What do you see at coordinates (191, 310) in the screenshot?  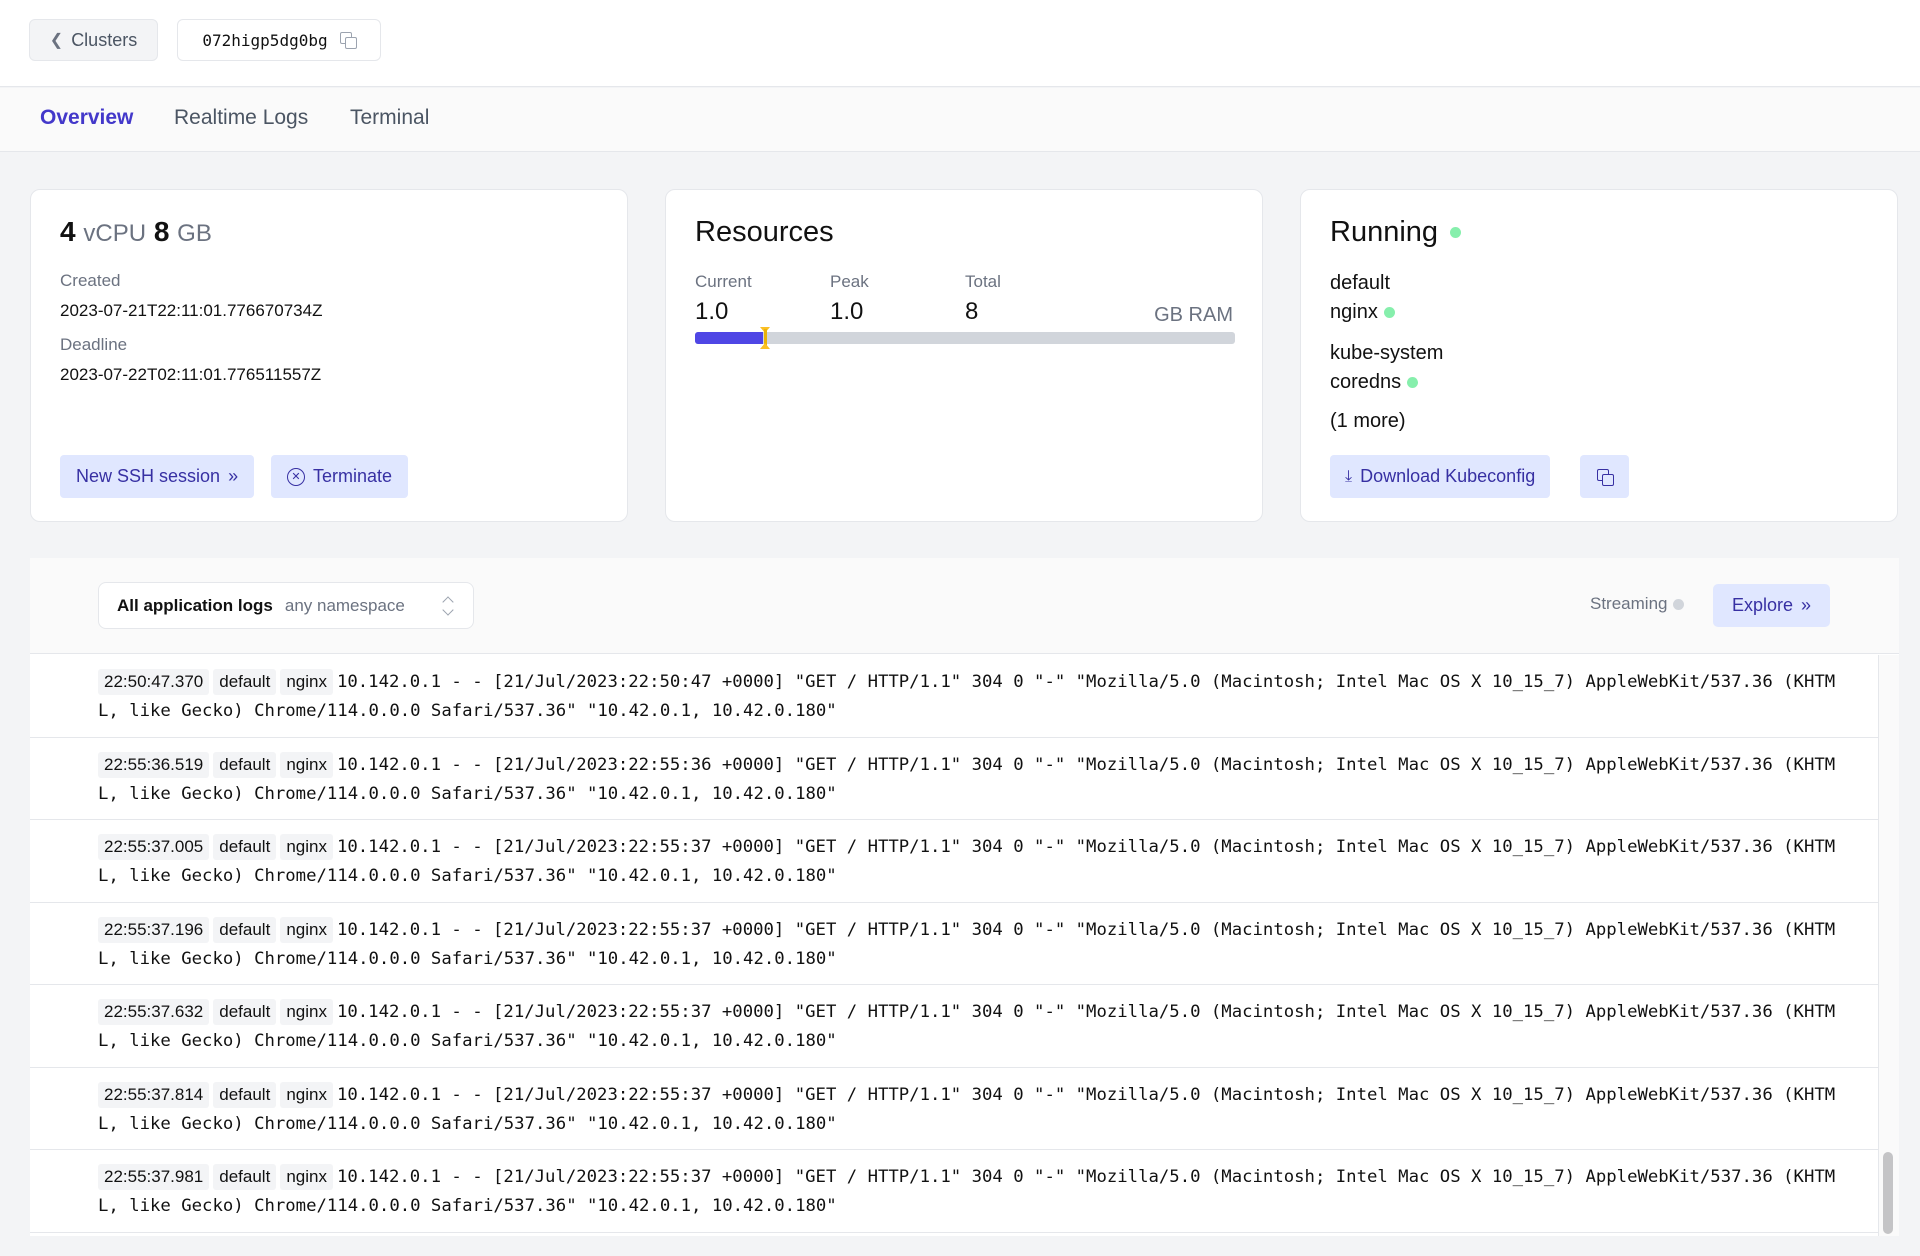 I see `created-value: 2023-07-21T22:11:01.776670734Z` at bounding box center [191, 310].